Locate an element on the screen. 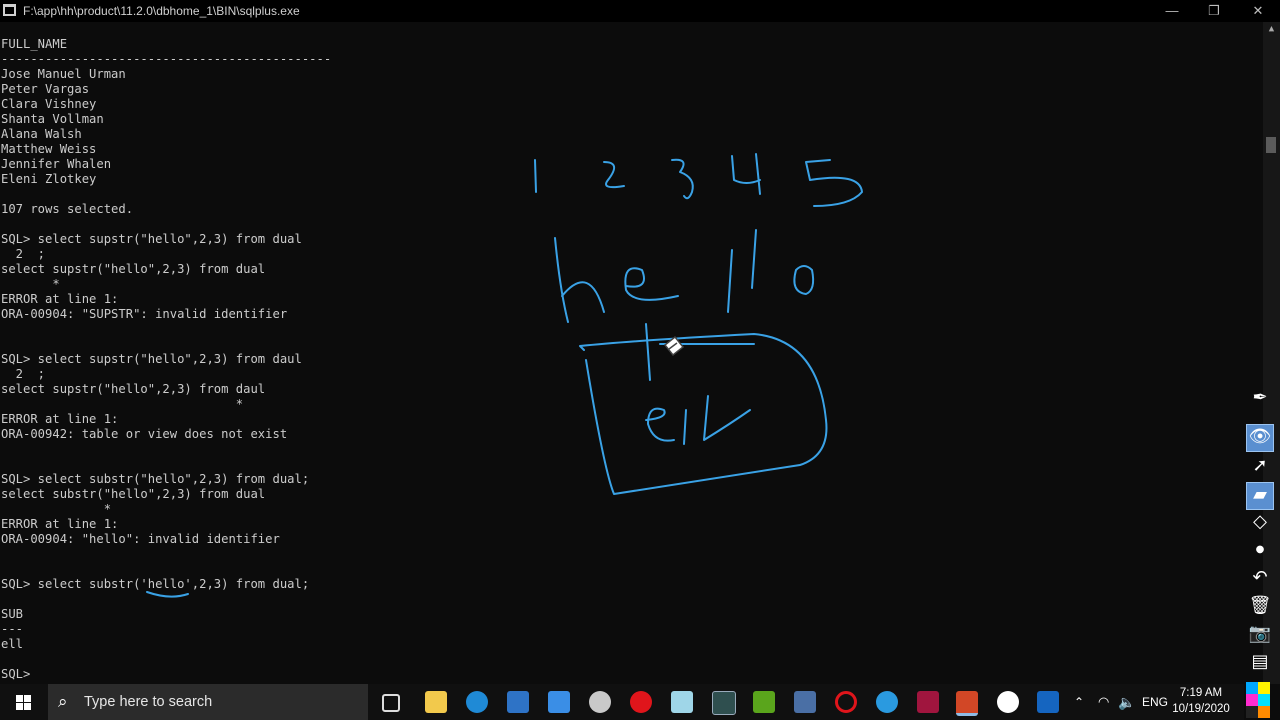 Image resolution: width=1280 pixels, height=720 pixels. console-app-icon is located at coordinates (9, 10).